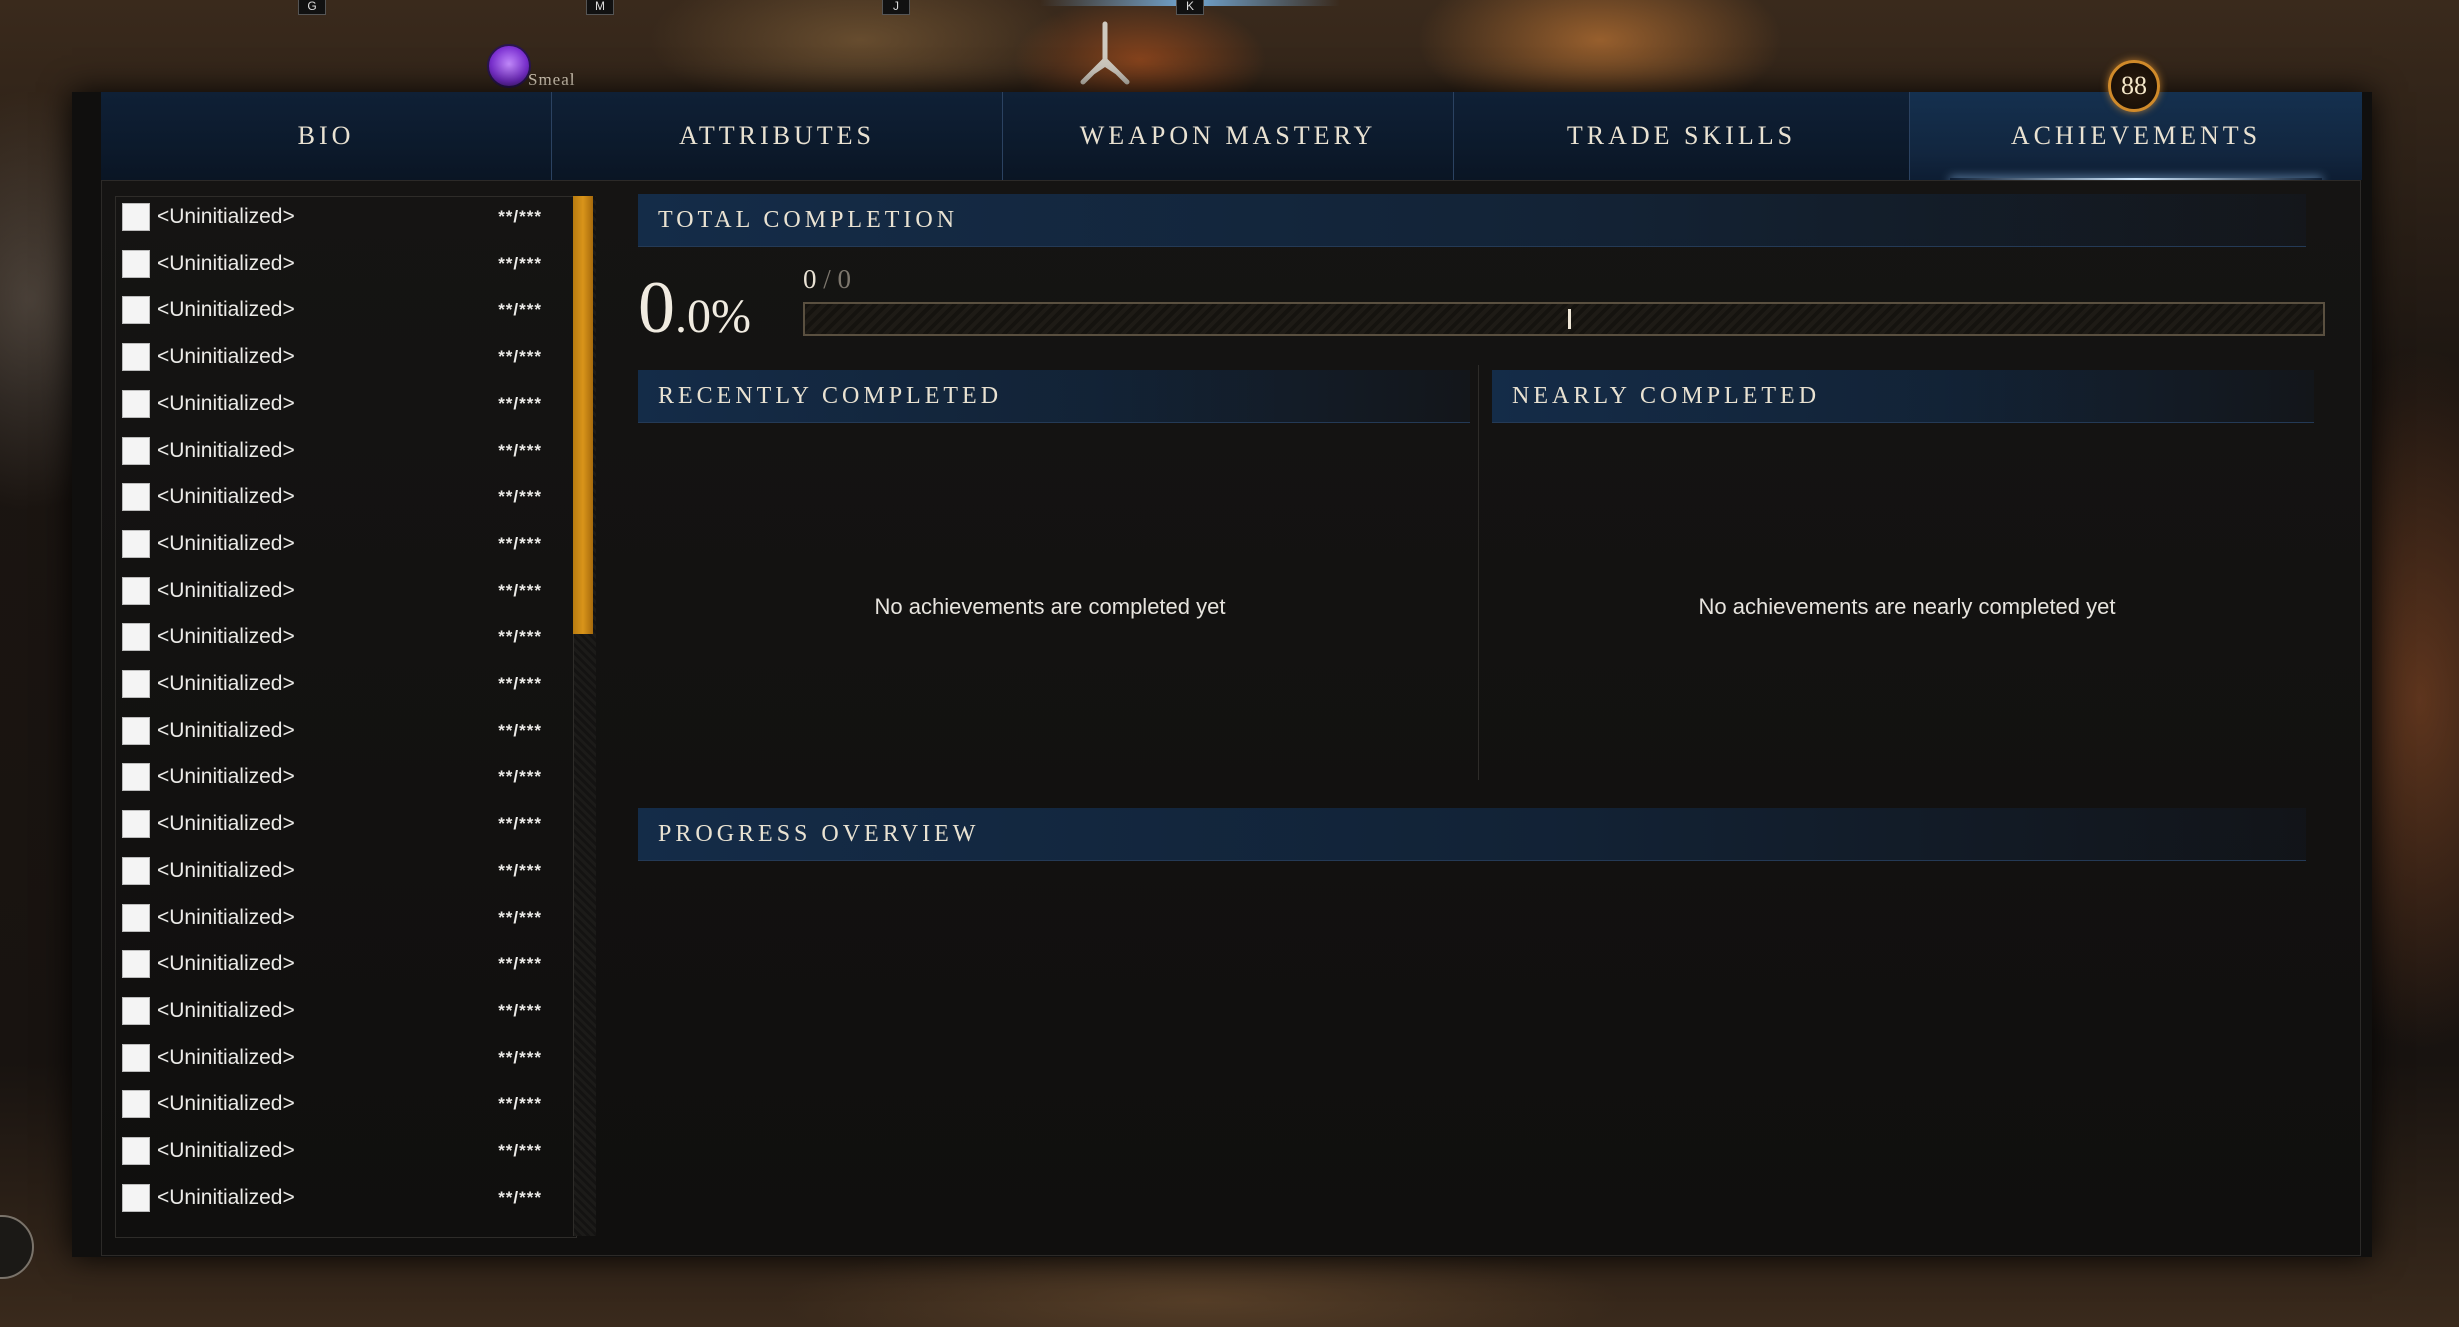 The image size is (2459, 1327). I want to click on tab-label: ATTRIBUTES, so click(777, 135).